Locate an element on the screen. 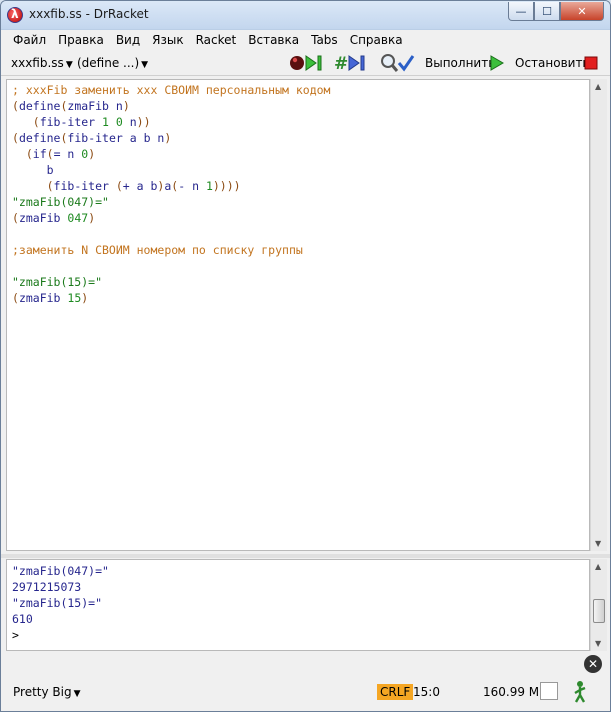  repl-output-line: "zmaFib(15)=" is located at coordinates (60, 603).